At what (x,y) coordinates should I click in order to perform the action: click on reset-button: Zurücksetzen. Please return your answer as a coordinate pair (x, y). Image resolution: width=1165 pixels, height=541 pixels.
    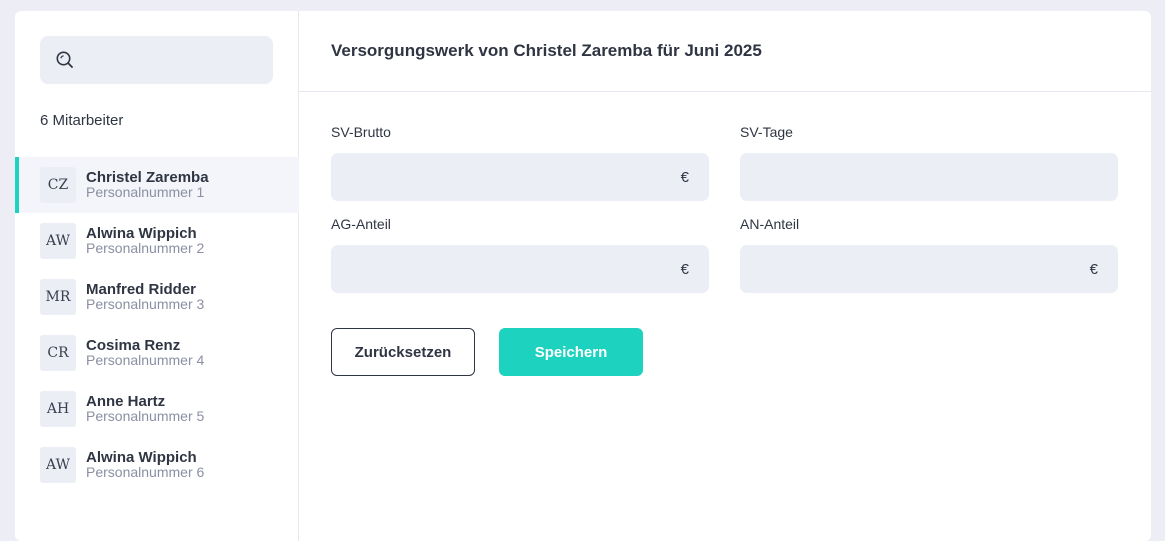
    Looking at the image, I should click on (403, 352).